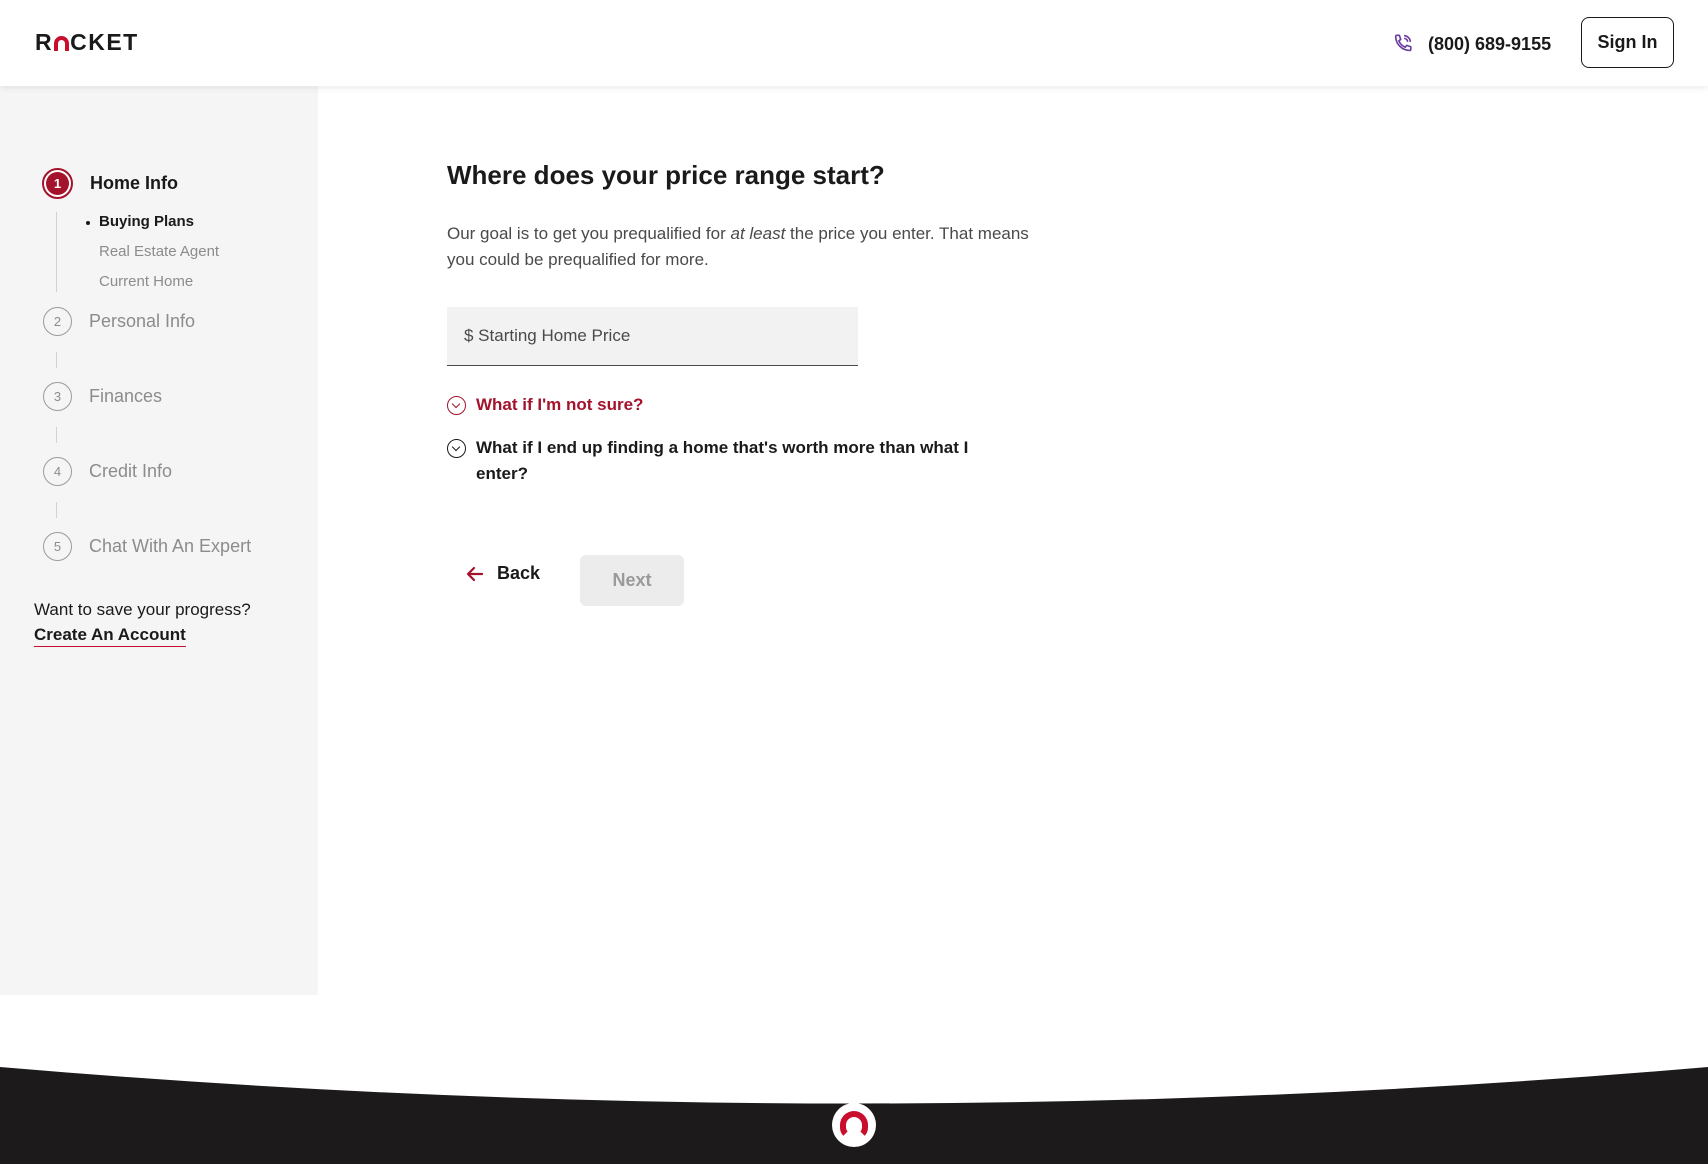 This screenshot has width=1708, height=1164. Describe the element at coordinates (57, 396) in the screenshot. I see `step-number-badge: 3` at that location.